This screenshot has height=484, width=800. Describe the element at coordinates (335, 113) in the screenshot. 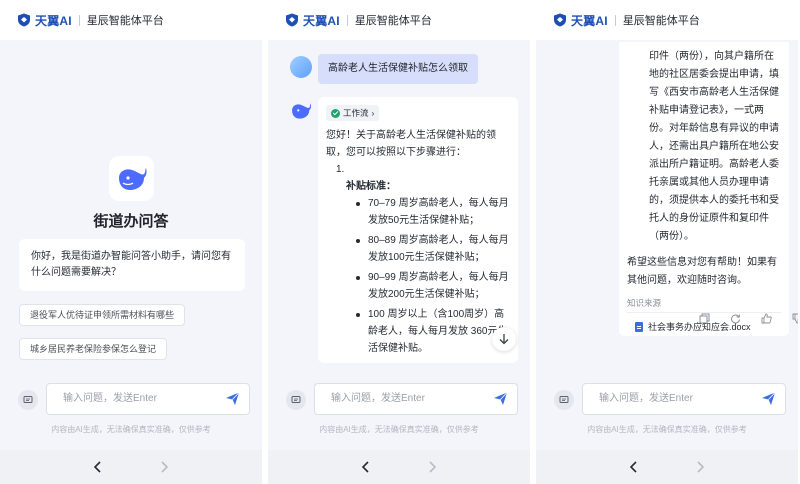

I see `check-circle-icon` at that location.